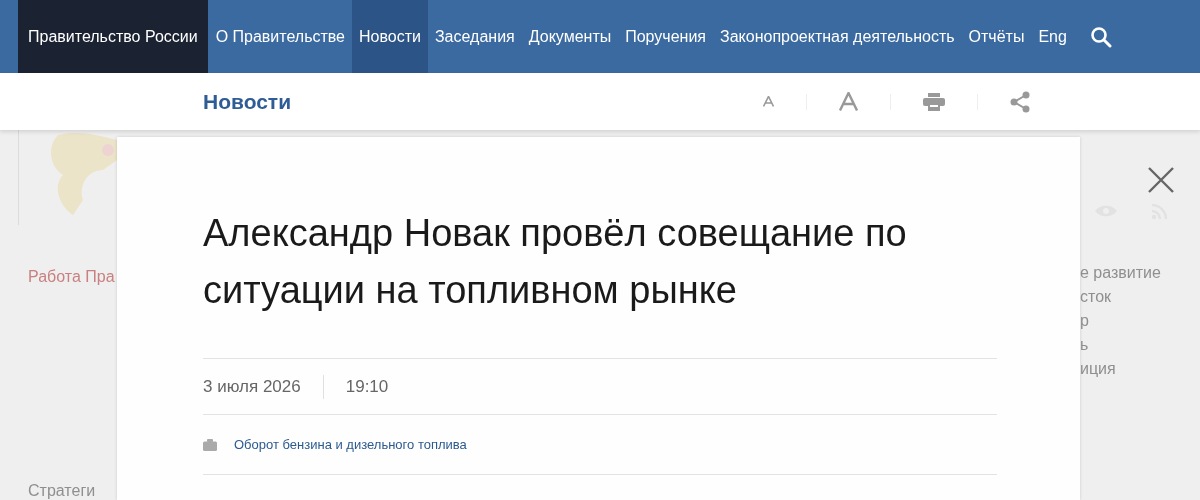 The image size is (1200, 500). I want to click on section-title: Новости, so click(248, 101).